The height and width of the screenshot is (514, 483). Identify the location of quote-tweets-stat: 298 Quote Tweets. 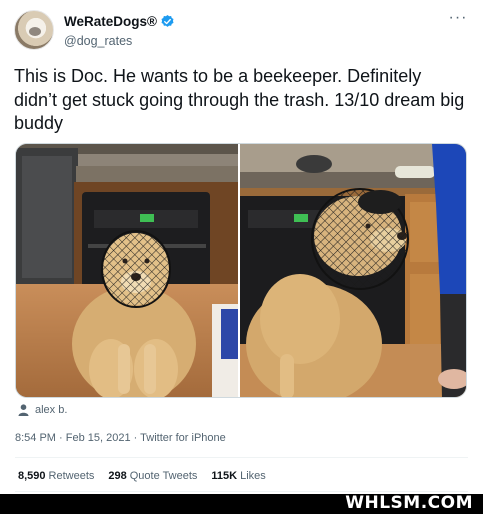
(152, 476).